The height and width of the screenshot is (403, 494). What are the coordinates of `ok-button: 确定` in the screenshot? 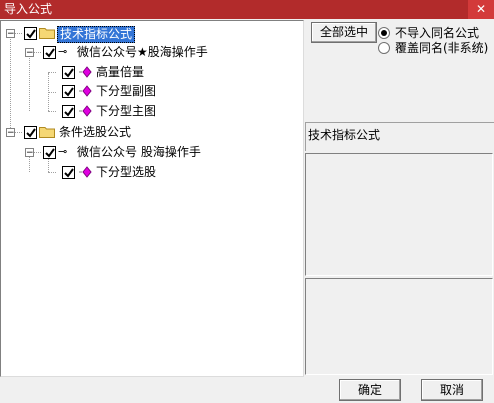 It's located at (370, 390).